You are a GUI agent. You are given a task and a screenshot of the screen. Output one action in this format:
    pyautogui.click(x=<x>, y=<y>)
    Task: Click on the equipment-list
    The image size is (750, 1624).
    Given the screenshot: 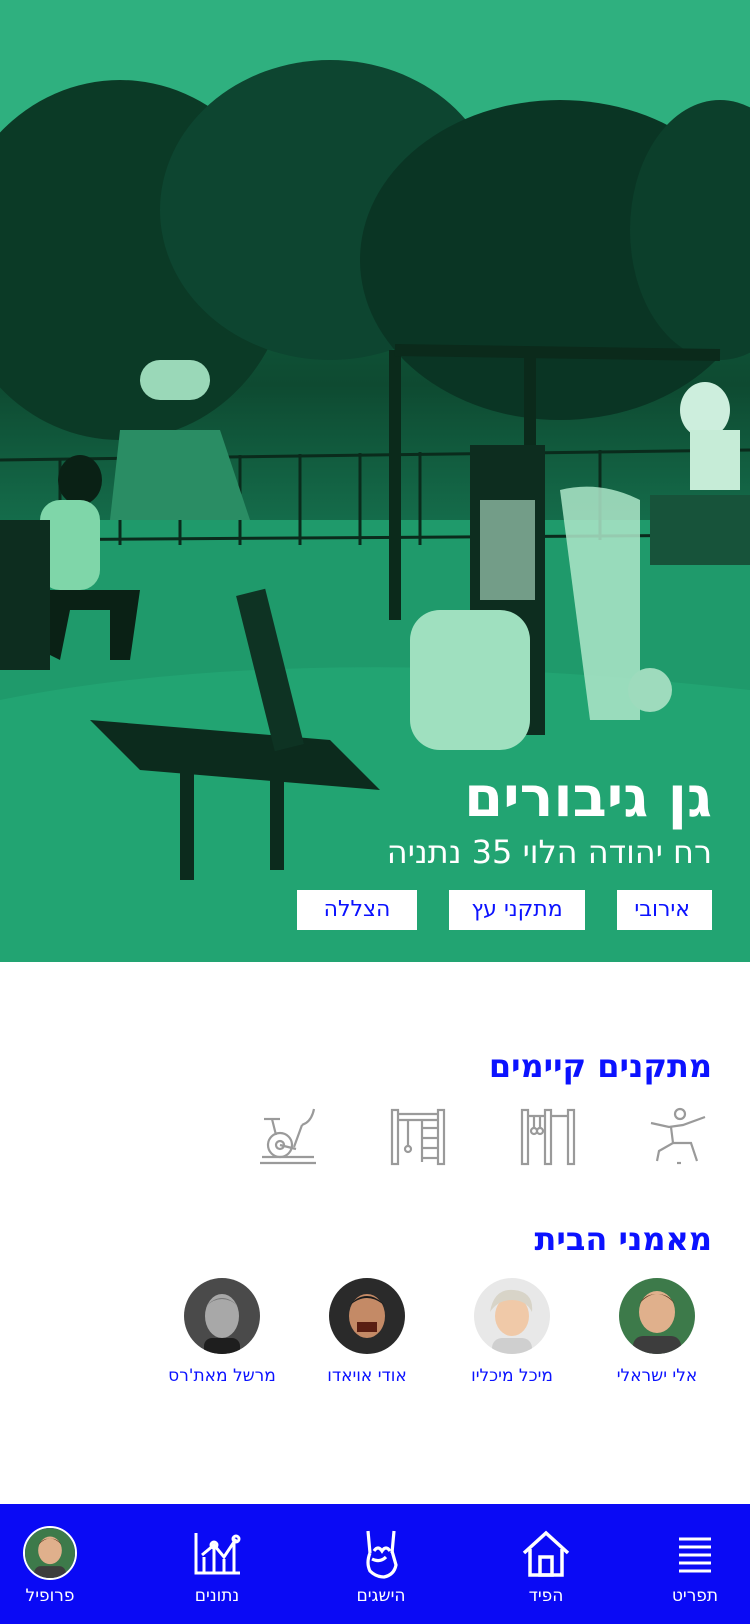 What is the action you would take?
    pyautogui.click(x=483, y=1136)
    